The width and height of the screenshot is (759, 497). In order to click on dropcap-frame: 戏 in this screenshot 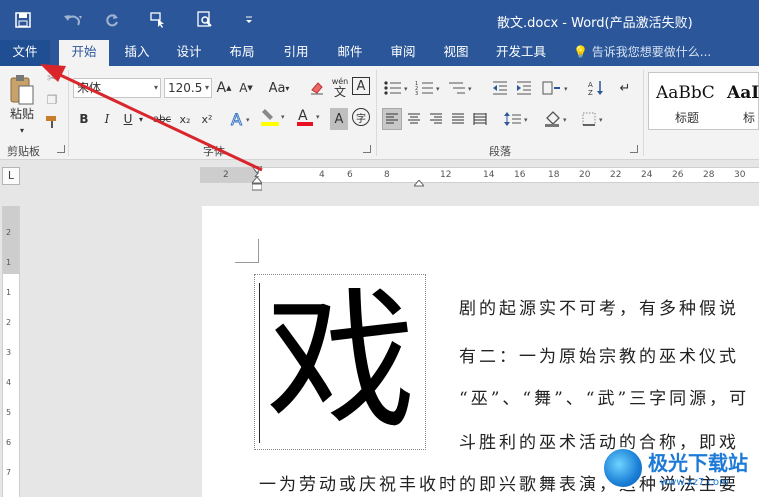, I will do `click(340, 362)`.